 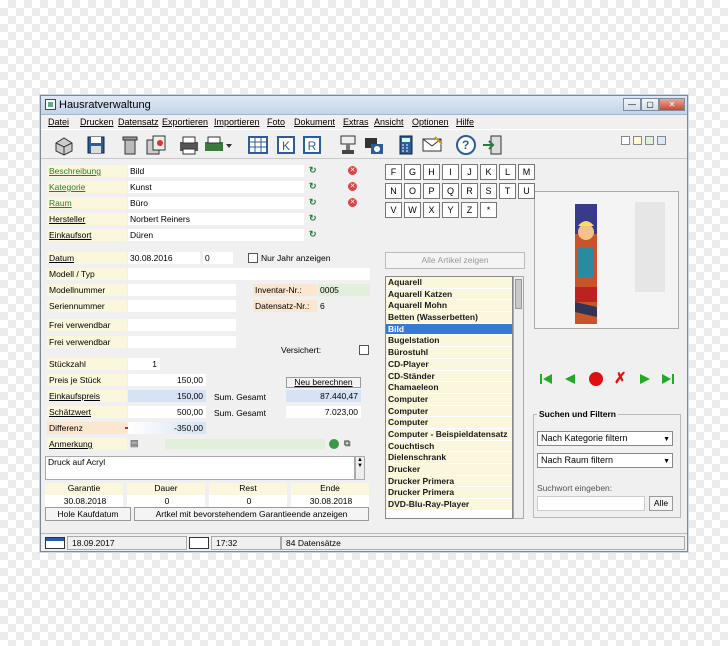 I want to click on suchwort-input, so click(x=591, y=503).